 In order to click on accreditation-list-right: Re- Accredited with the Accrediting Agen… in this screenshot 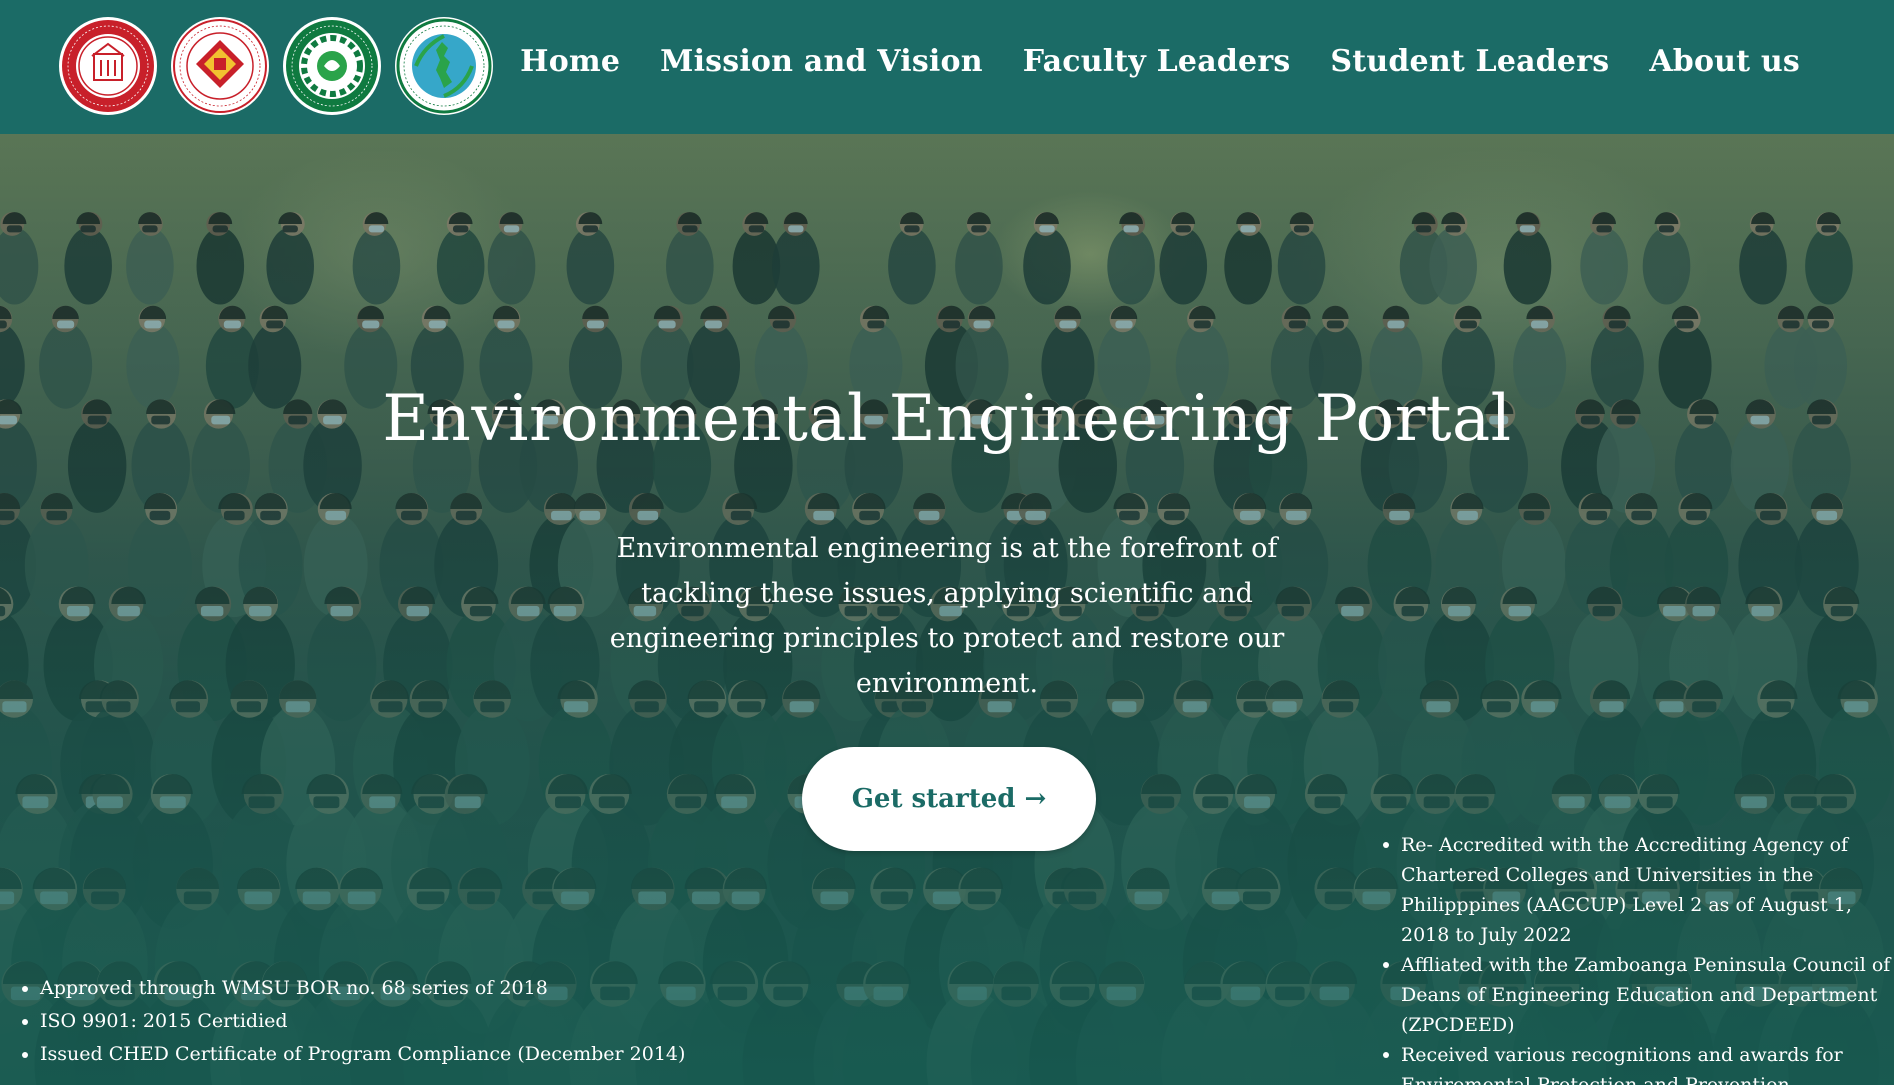, I will do `click(1637, 957)`.